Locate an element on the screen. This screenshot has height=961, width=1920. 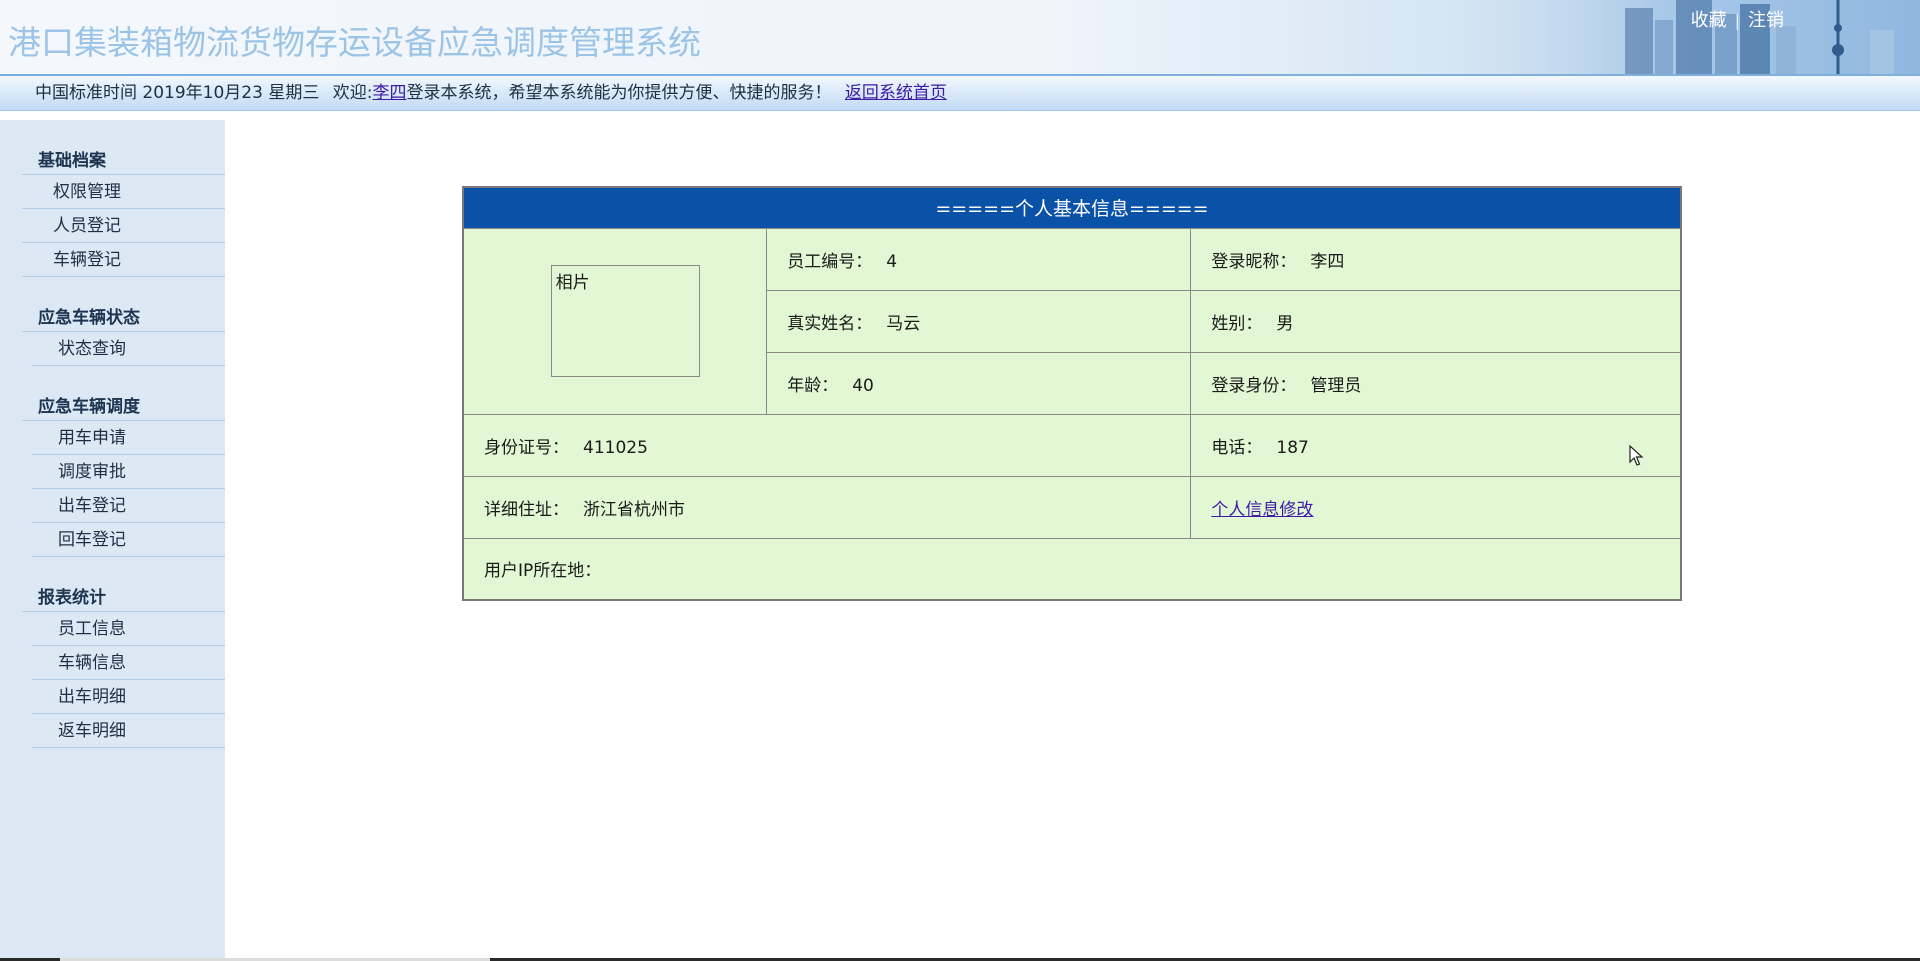
address-cell: 详细住址： 浙江省杭州市 is located at coordinates (827, 507).